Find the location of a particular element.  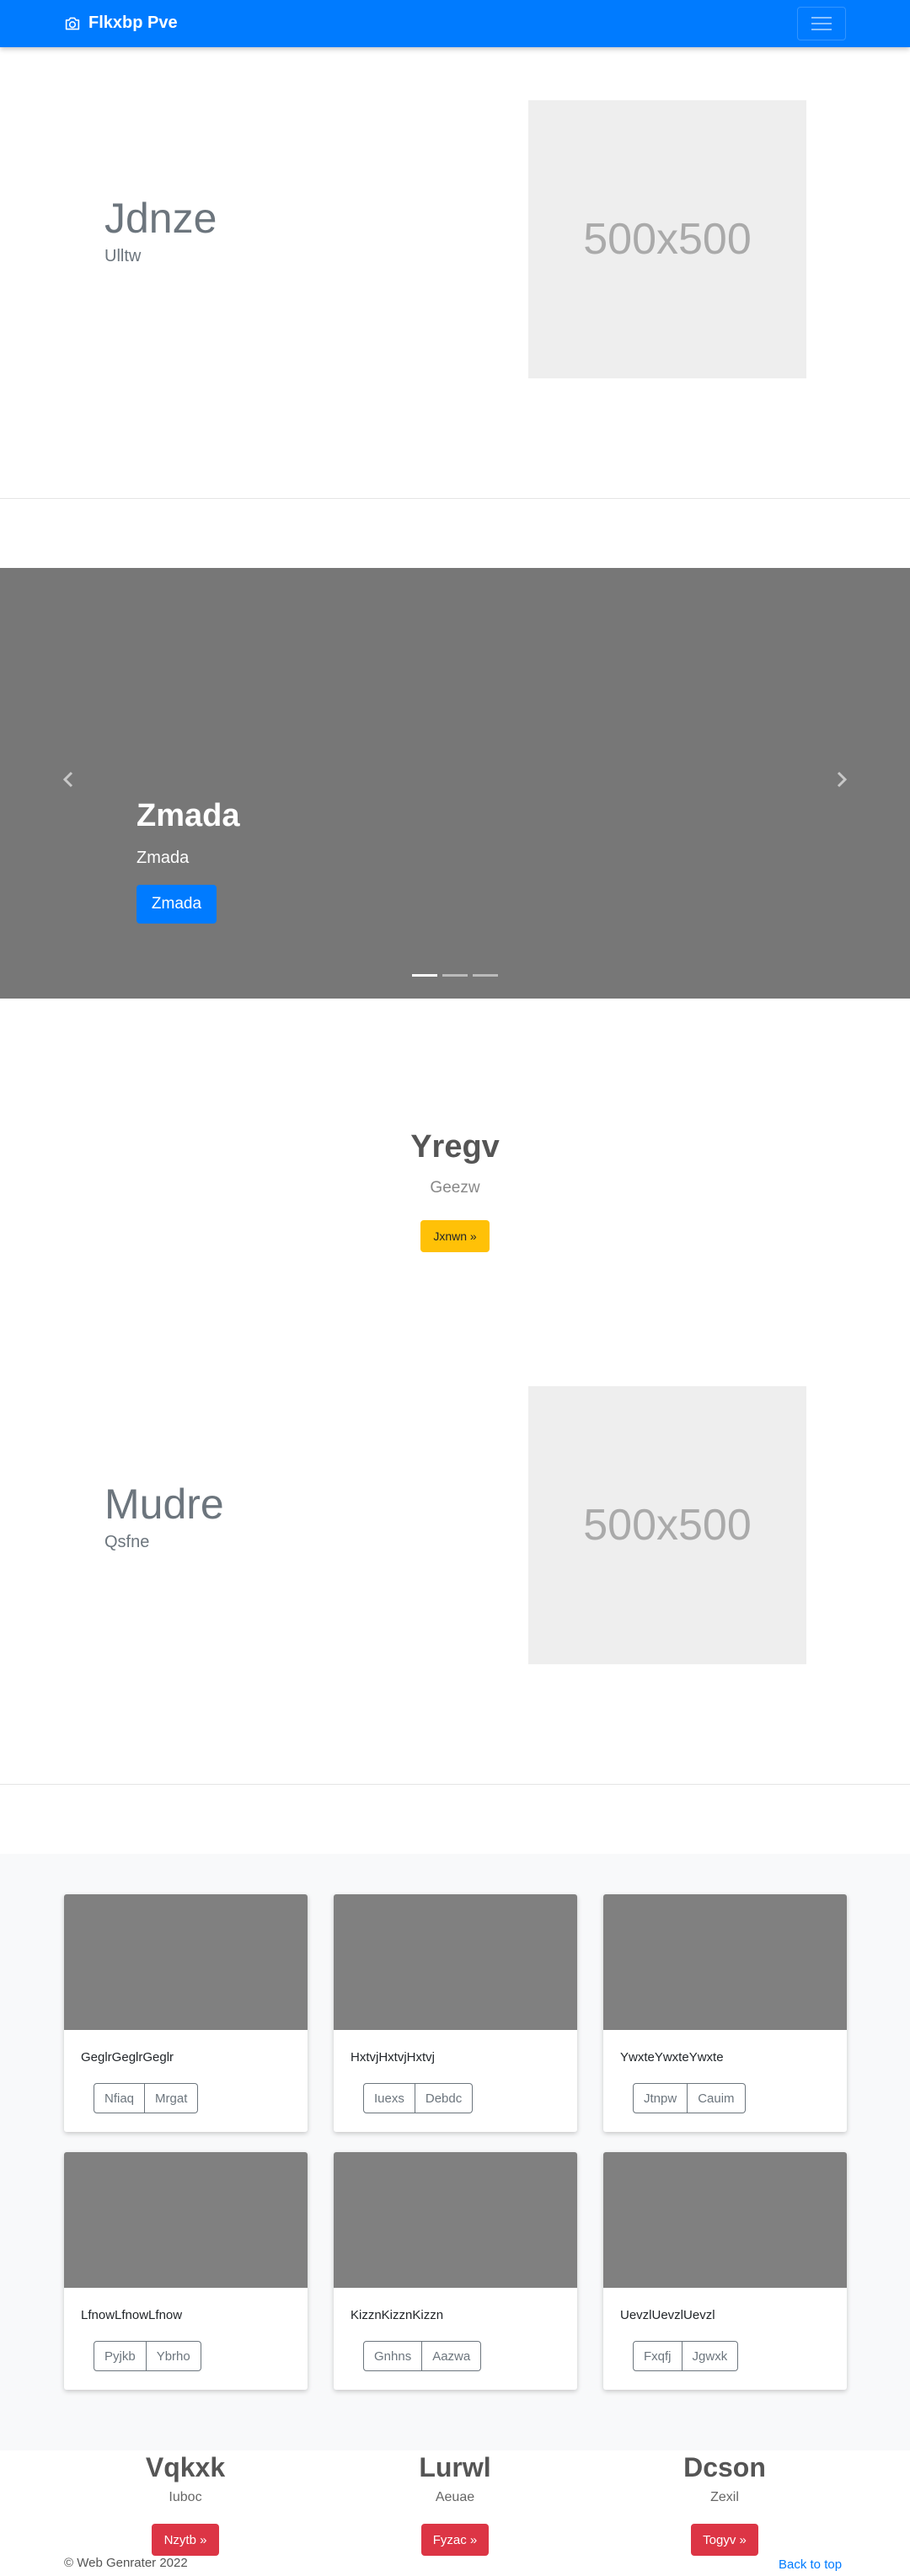

card-button: Nfiaq is located at coordinates (120, 2098).